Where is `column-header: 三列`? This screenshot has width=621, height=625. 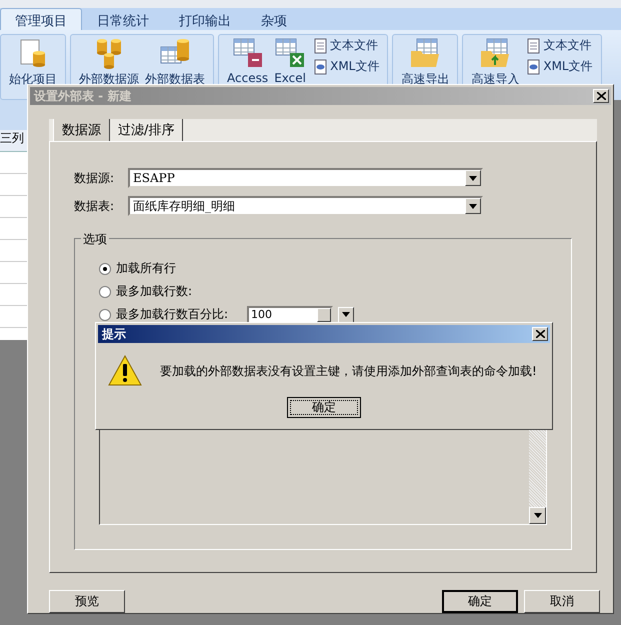
column-header: 三列 is located at coordinates (13, 141).